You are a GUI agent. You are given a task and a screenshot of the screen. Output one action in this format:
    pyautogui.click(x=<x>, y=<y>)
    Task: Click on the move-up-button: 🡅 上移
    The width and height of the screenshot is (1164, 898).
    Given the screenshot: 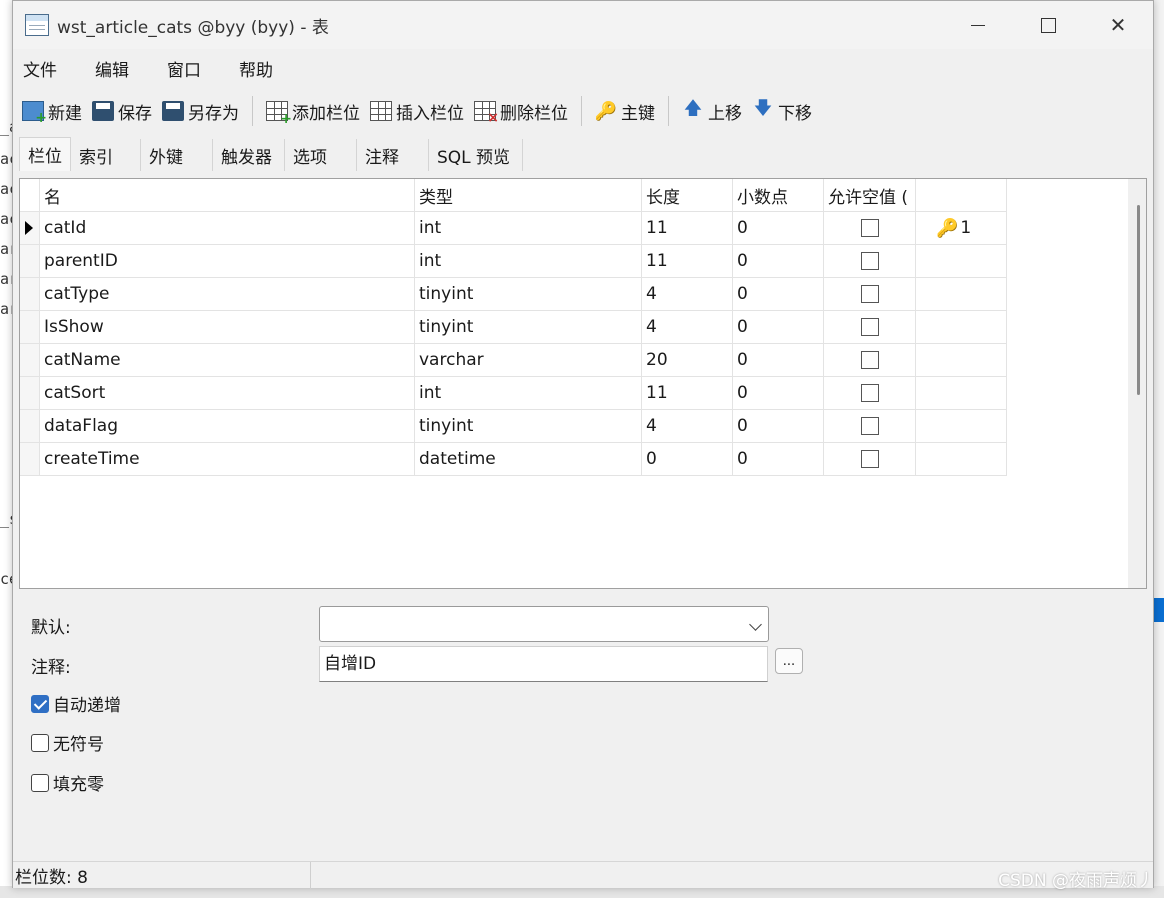 What is the action you would take?
    pyautogui.click(x=712, y=111)
    